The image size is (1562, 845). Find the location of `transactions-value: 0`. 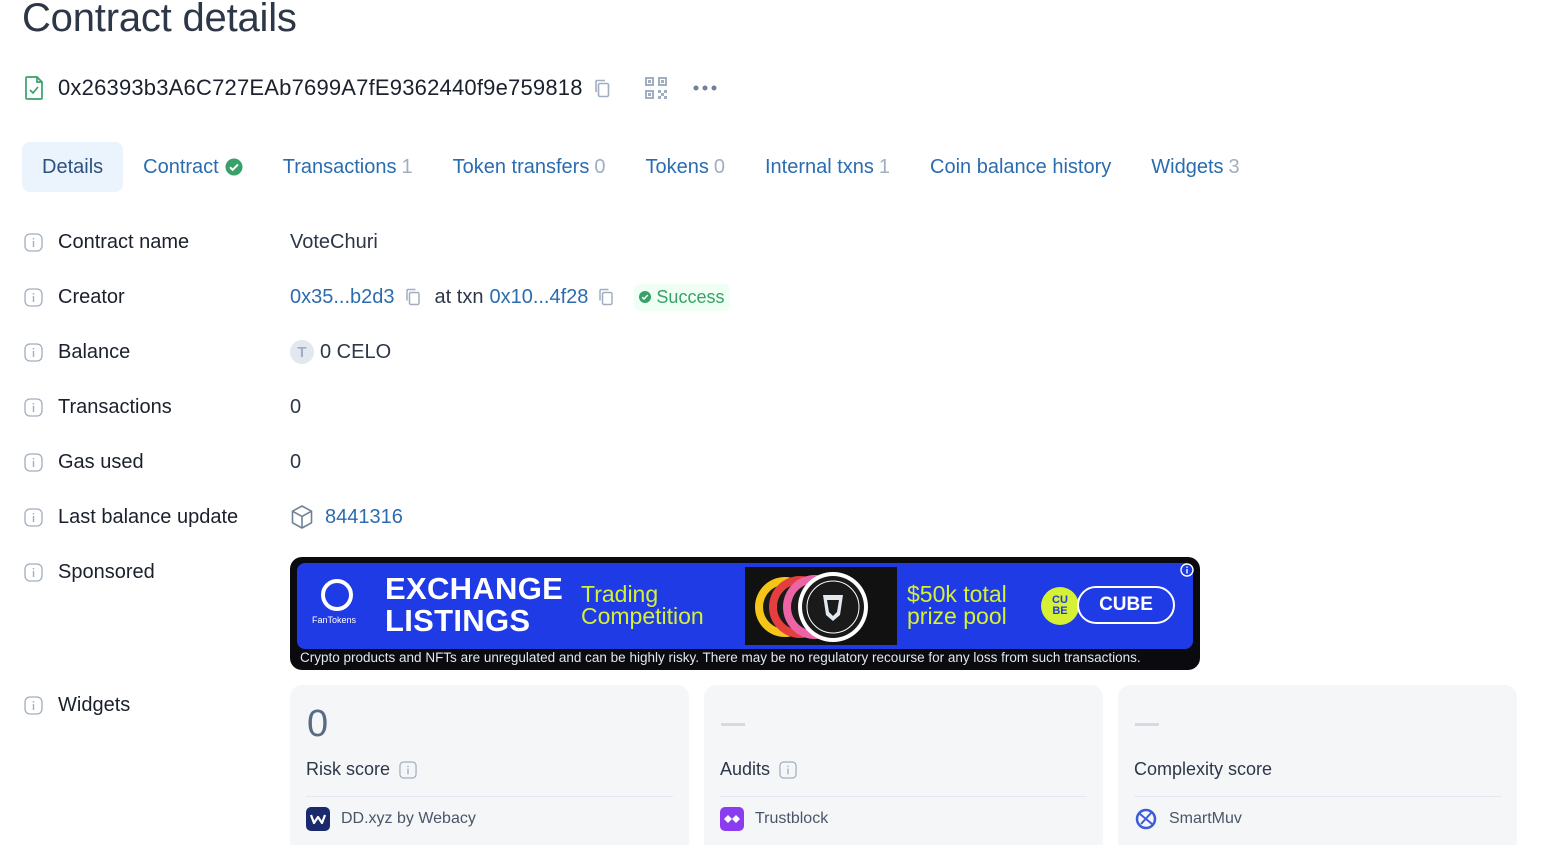

transactions-value: 0 is located at coordinates (296, 406).